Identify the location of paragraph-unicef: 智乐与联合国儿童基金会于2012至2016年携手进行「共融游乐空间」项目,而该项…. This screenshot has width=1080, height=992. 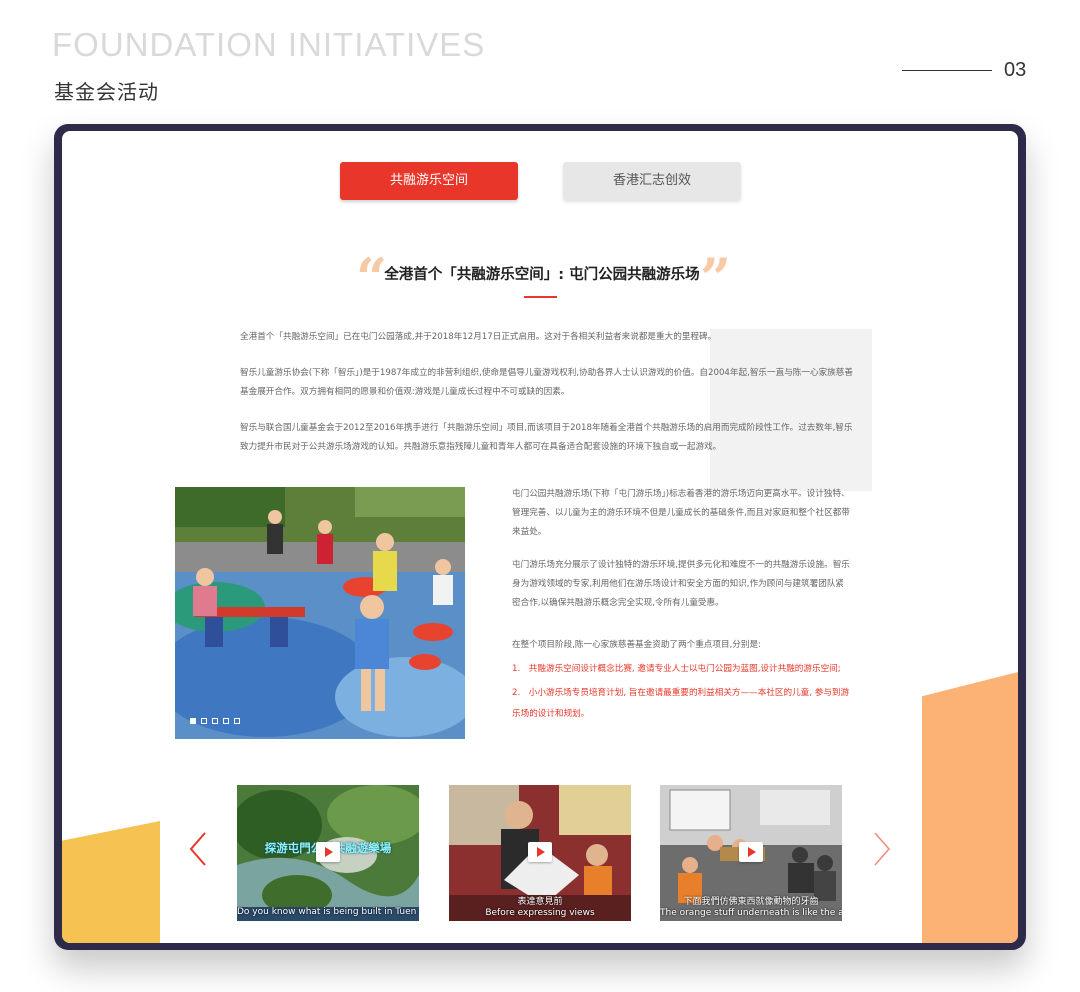
(546, 437).